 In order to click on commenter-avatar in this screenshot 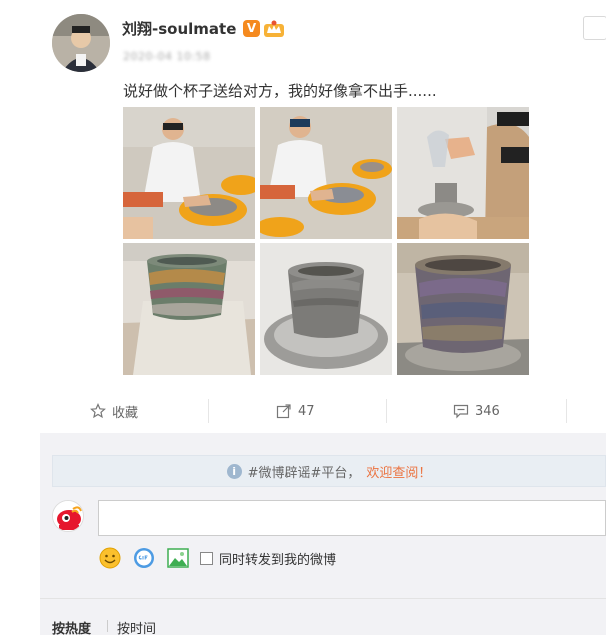, I will do `click(68, 516)`.